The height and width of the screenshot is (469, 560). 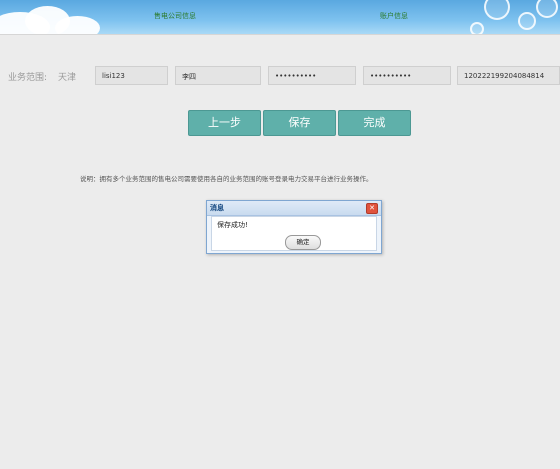 What do you see at coordinates (77, 25) in the screenshot?
I see `cloud-decoration` at bounding box center [77, 25].